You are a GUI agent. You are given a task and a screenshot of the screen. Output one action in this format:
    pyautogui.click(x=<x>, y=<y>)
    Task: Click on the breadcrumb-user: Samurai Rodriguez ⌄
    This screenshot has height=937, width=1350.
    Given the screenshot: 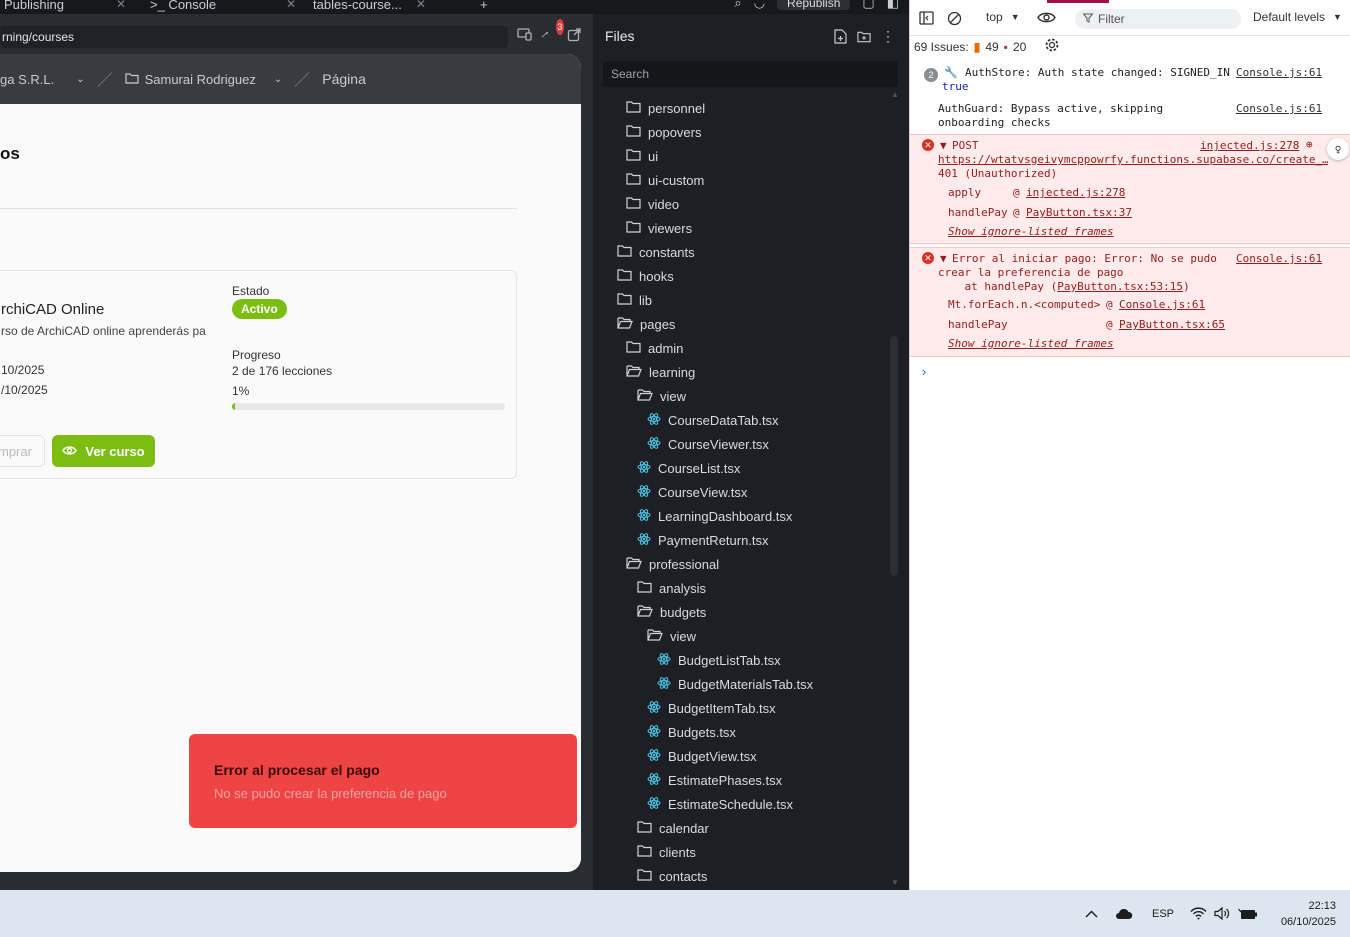 What is the action you would take?
    pyautogui.click(x=203, y=79)
    